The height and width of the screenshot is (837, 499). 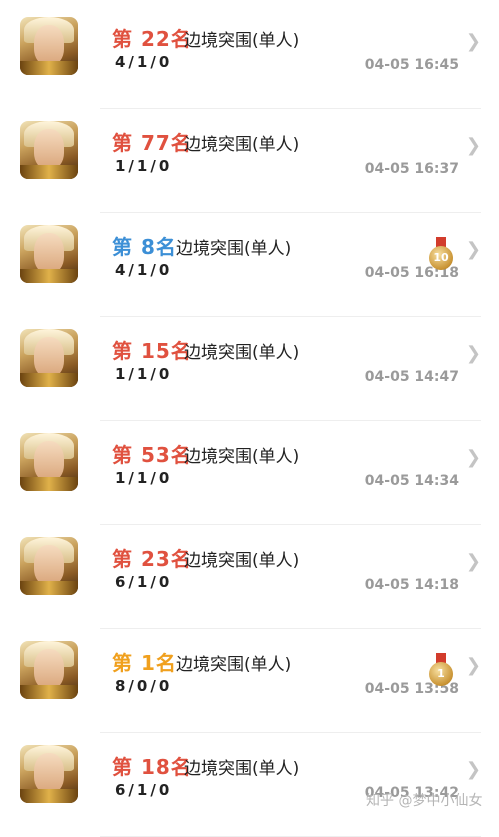 What do you see at coordinates (249, 57) in the screenshot?
I see `match-row: 第 22名 边境突围(单人) 4/1/0 04-05 16:45 ❯` at bounding box center [249, 57].